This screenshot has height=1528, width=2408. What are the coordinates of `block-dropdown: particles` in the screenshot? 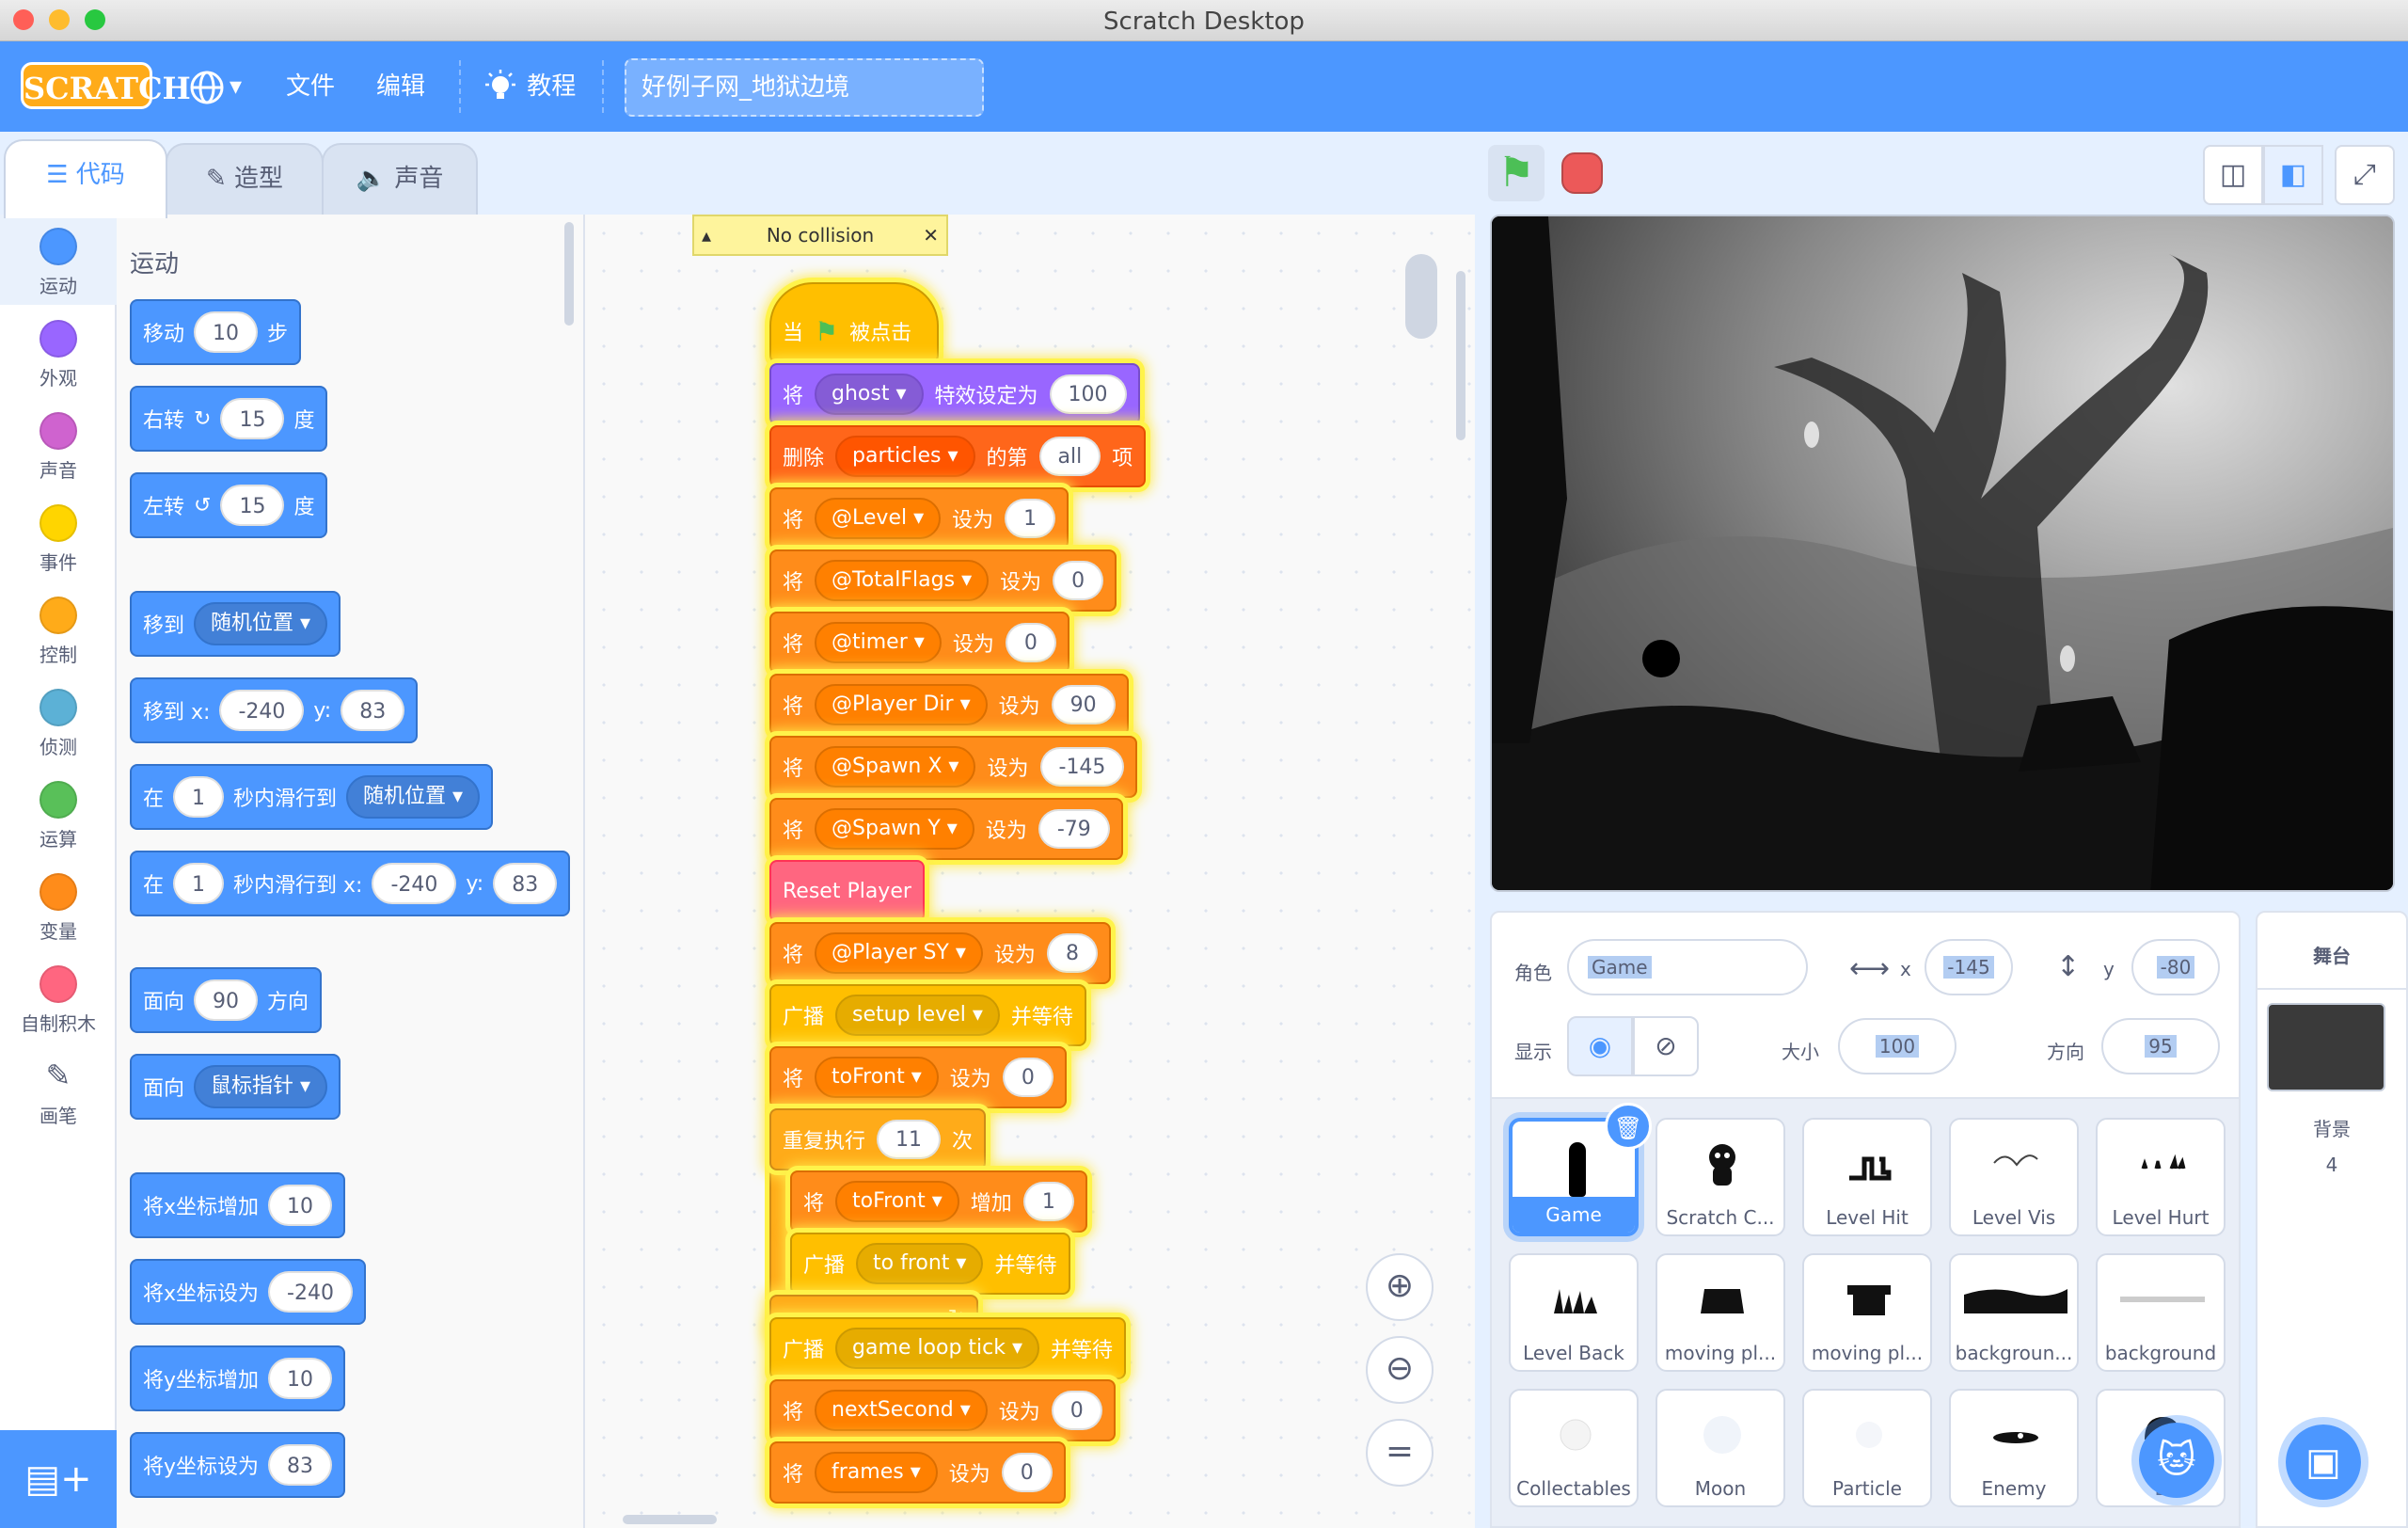 It's located at (905, 456).